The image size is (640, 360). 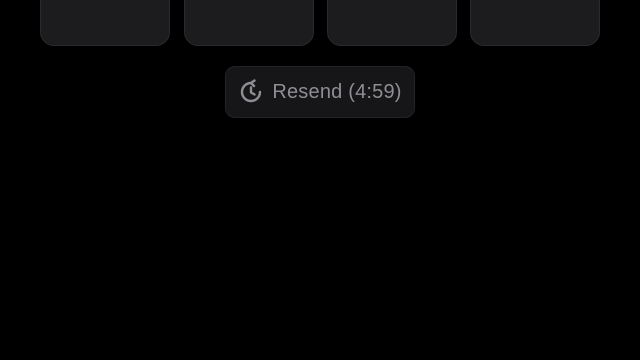 I want to click on code-input-group, so click(x=320, y=23).